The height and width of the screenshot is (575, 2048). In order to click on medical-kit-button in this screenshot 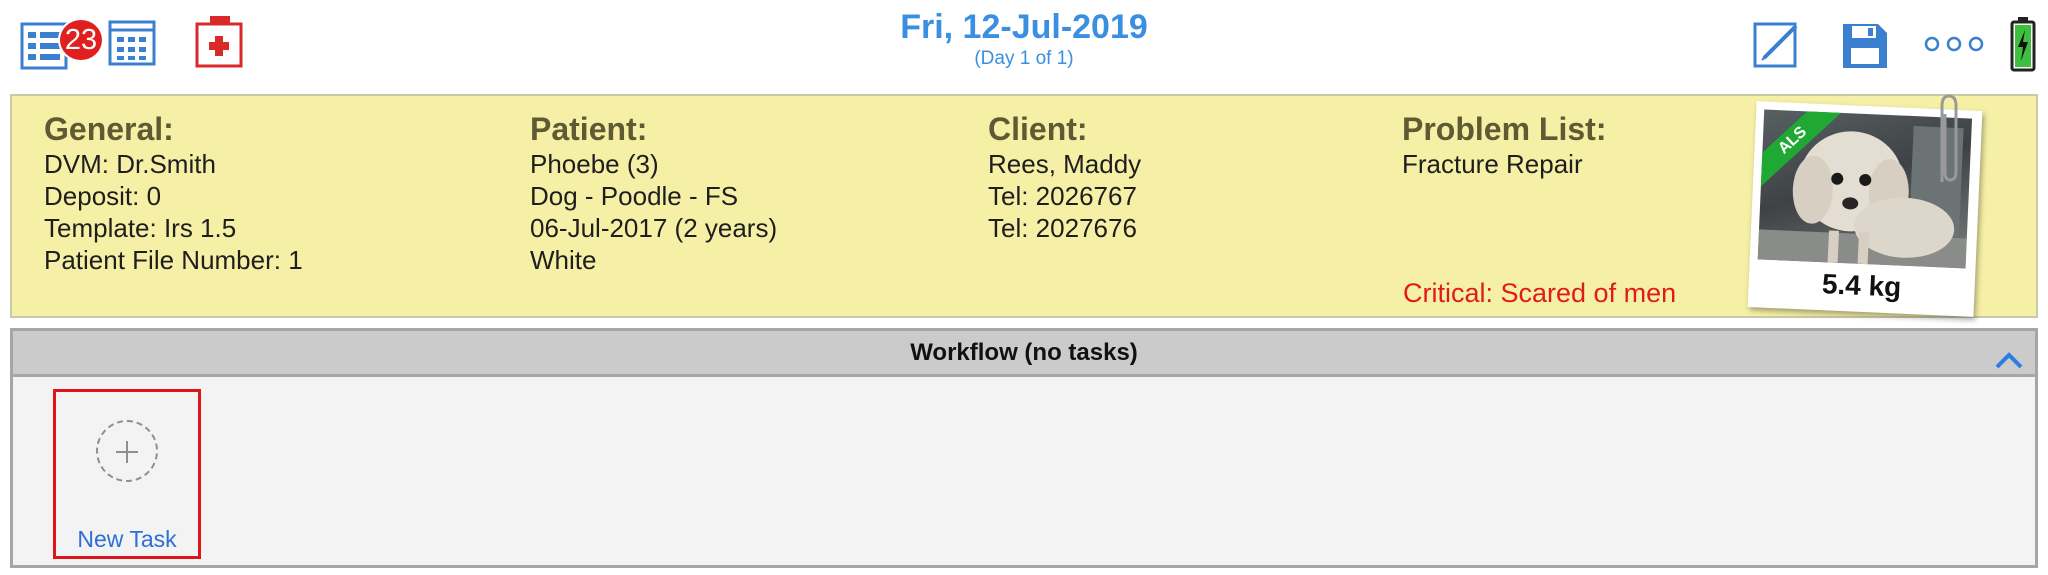, I will do `click(220, 42)`.